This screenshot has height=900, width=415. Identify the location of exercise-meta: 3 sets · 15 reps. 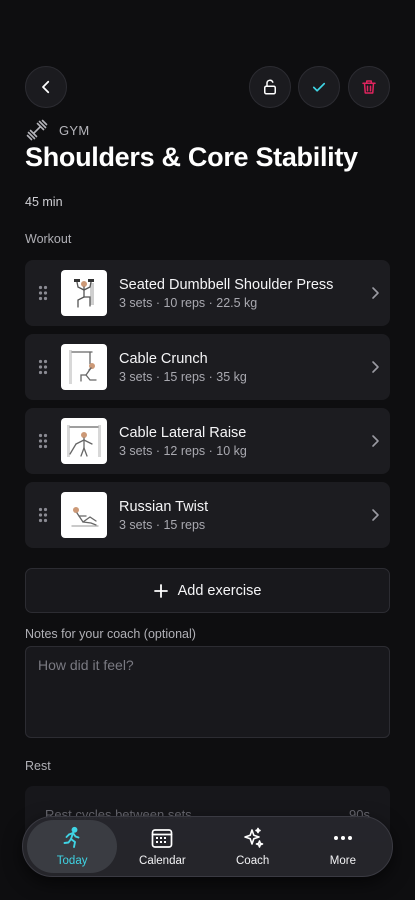
(162, 524).